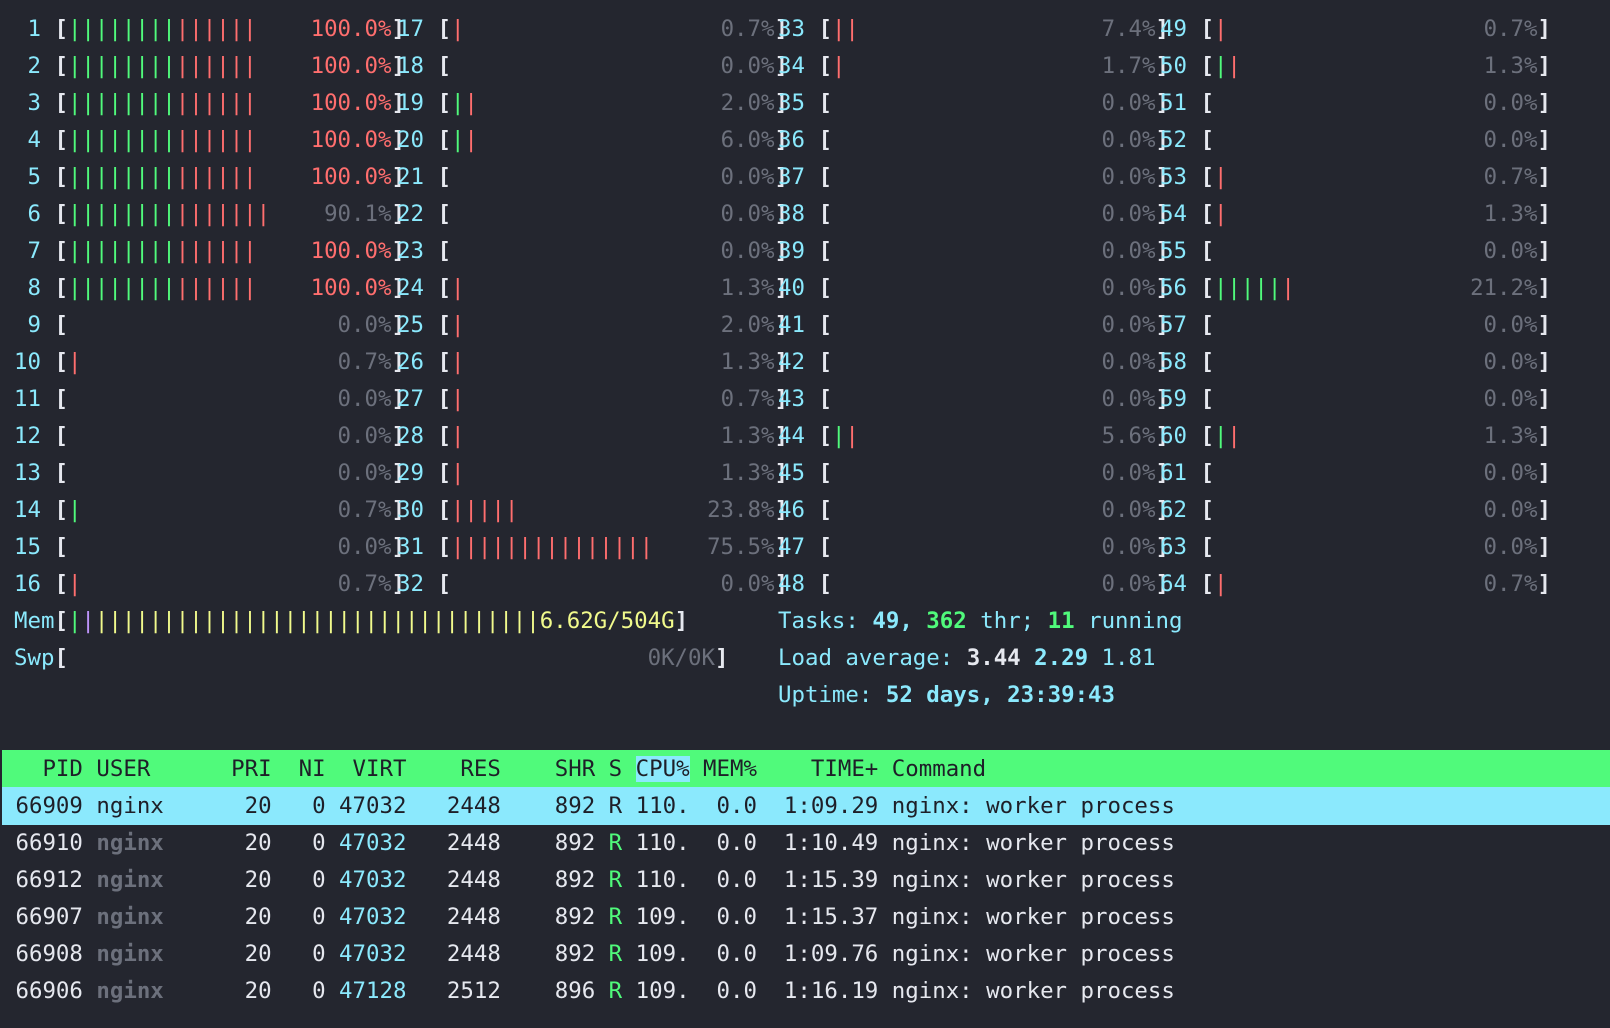  Describe the element at coordinates (121, 140) in the screenshot. I see `bar-user: ||||||||` at that location.